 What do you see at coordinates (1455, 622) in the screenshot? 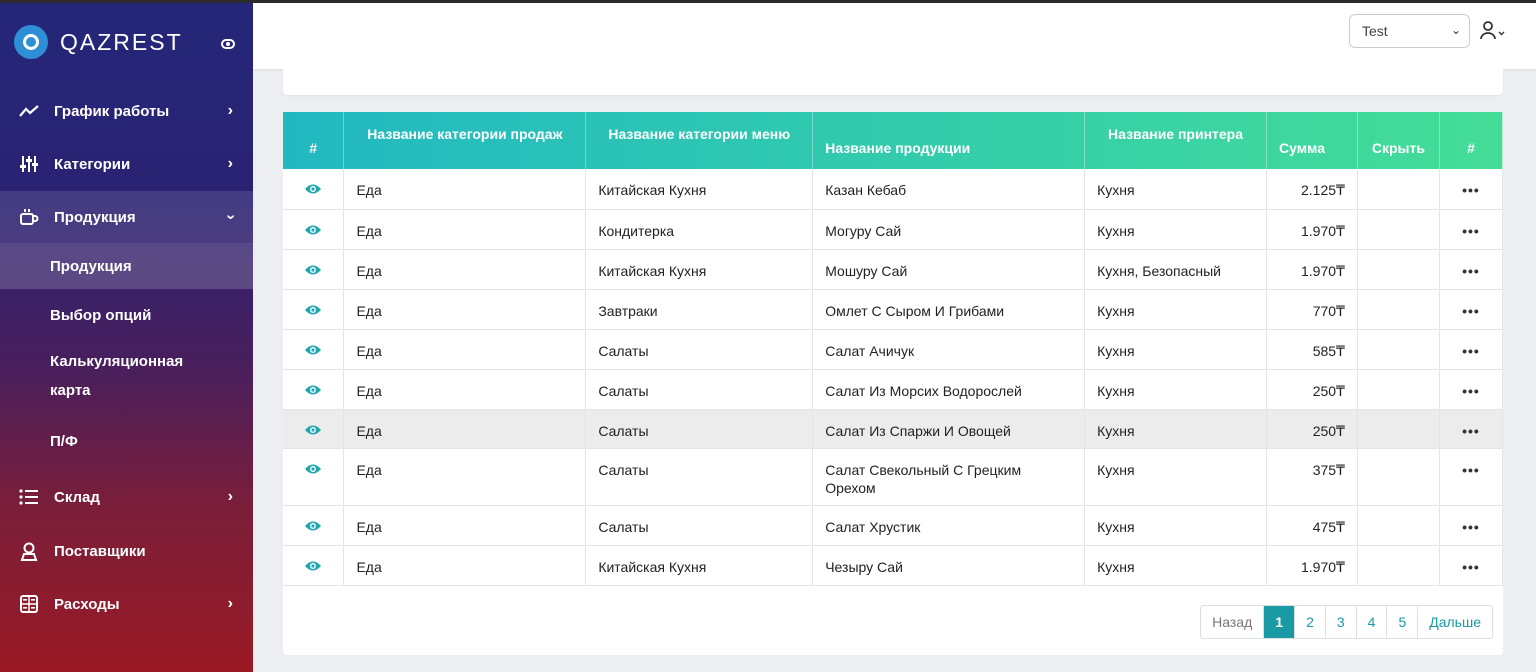
I see `pagination-next: Дальше` at bounding box center [1455, 622].